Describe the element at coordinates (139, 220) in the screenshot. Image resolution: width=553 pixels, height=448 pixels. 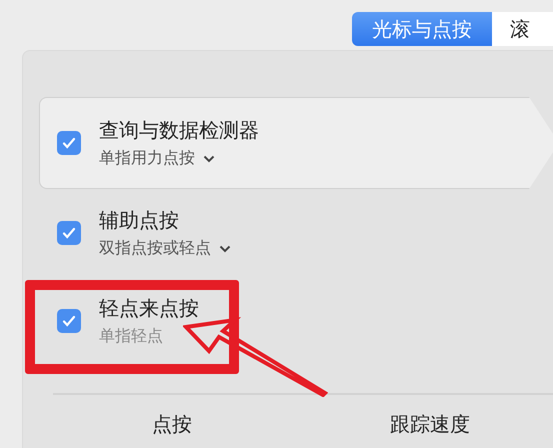
I see `option-title: 辅助点按` at that location.